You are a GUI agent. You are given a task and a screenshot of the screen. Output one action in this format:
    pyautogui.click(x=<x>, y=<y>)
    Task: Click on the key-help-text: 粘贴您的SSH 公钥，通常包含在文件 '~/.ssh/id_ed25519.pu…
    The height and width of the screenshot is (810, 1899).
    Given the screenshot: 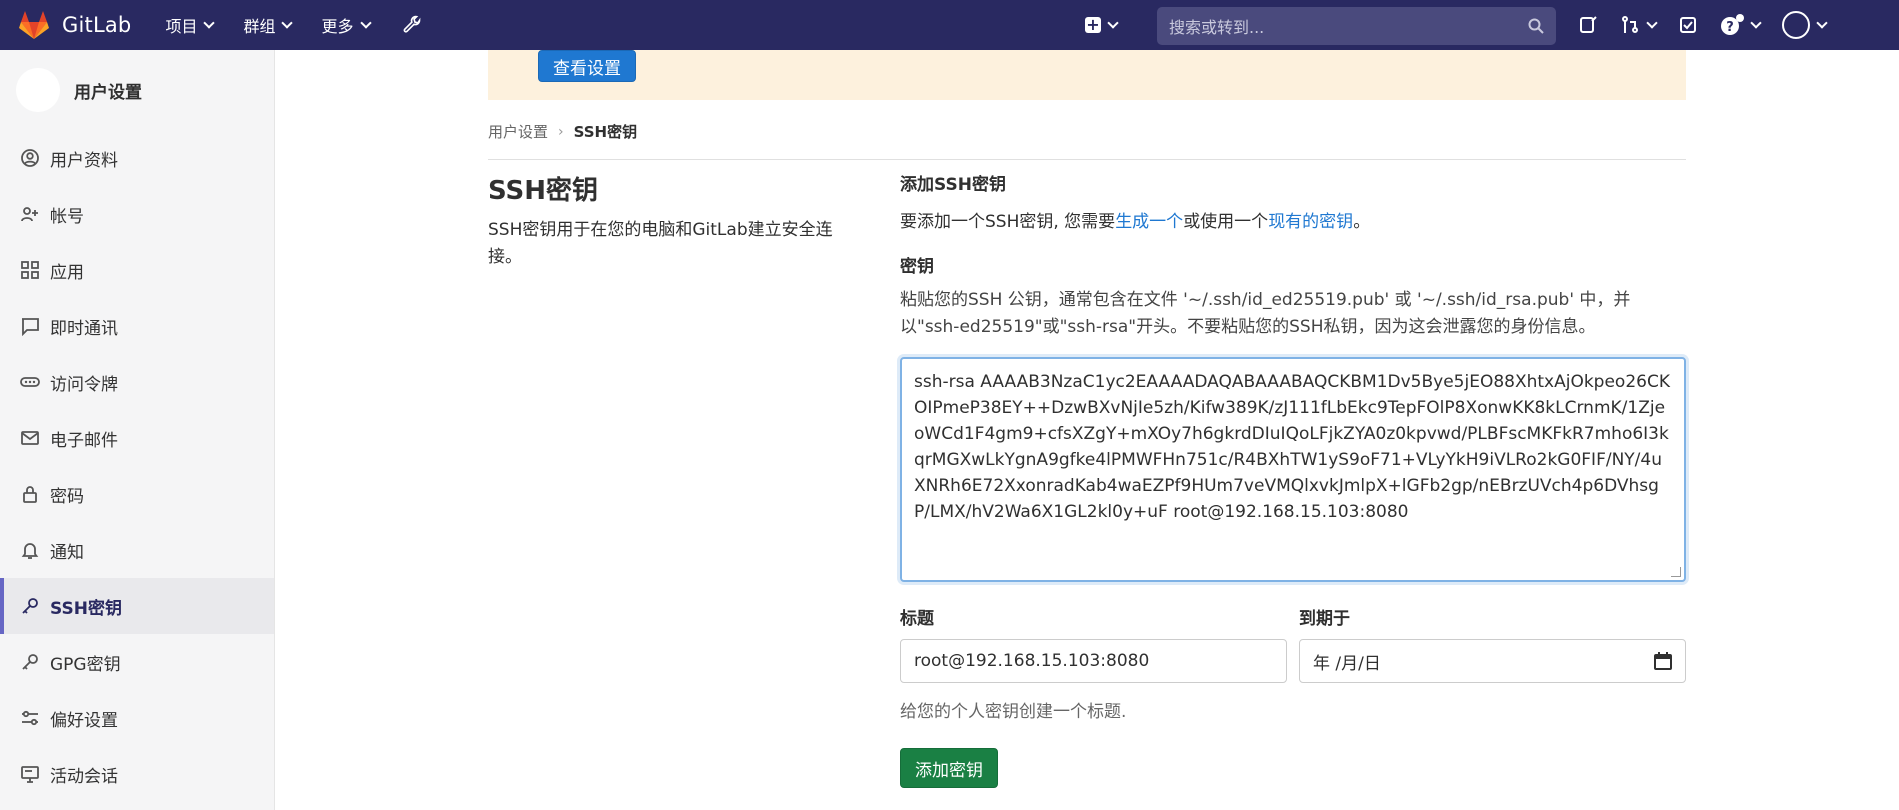 What is the action you would take?
    pyautogui.click(x=1265, y=313)
    